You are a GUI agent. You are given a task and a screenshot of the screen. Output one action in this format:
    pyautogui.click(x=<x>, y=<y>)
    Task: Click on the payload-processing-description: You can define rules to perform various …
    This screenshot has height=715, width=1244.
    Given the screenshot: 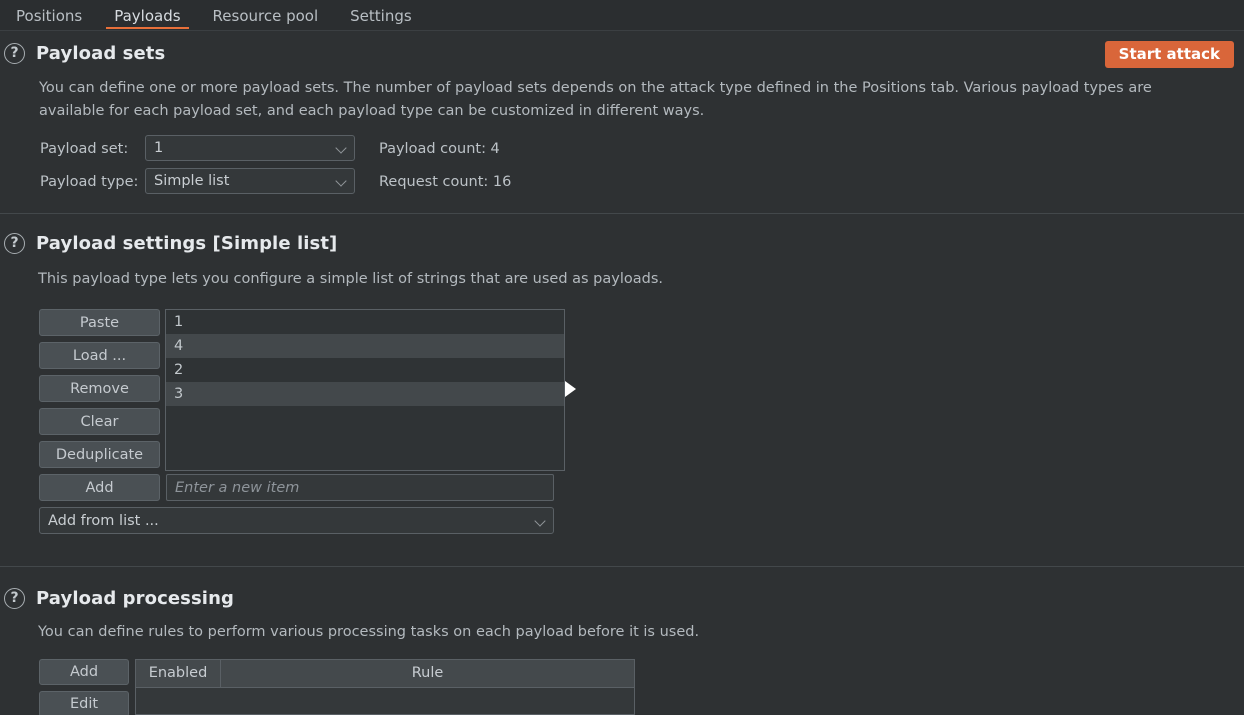 What is the action you would take?
    pyautogui.click(x=369, y=632)
    